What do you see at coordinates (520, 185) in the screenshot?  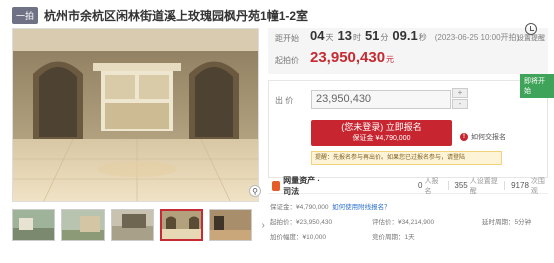 I see `view-count: 9178` at bounding box center [520, 185].